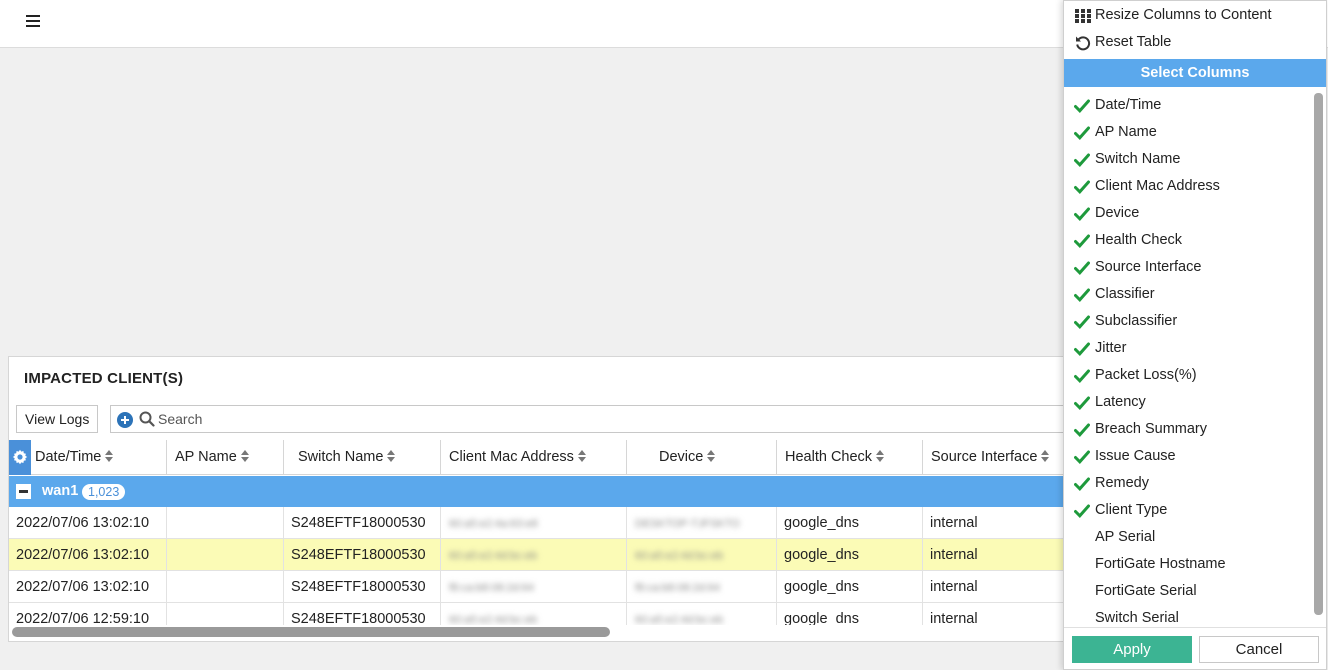 This screenshot has height=670, width=1328. Describe the element at coordinates (225, 457) in the screenshot. I see `column-header-ap-name: AP Name` at that location.